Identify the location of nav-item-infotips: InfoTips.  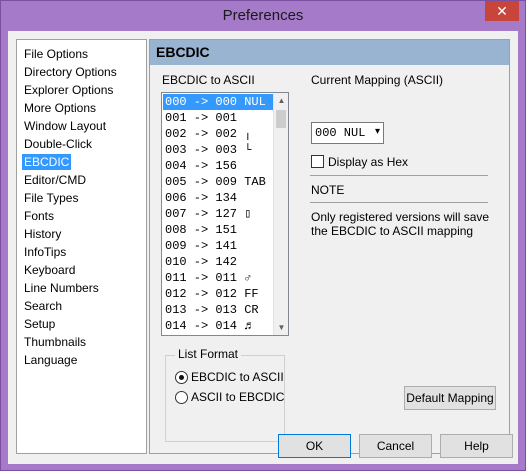
(45, 252).